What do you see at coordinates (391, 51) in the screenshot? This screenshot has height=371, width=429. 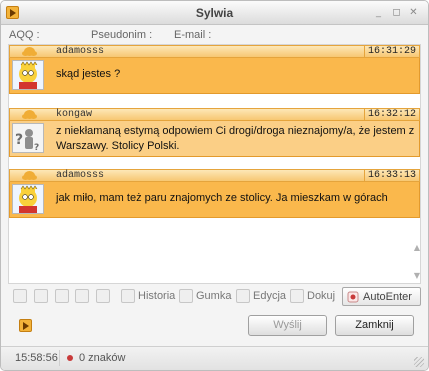 I see `message-time: 16:31:29` at bounding box center [391, 51].